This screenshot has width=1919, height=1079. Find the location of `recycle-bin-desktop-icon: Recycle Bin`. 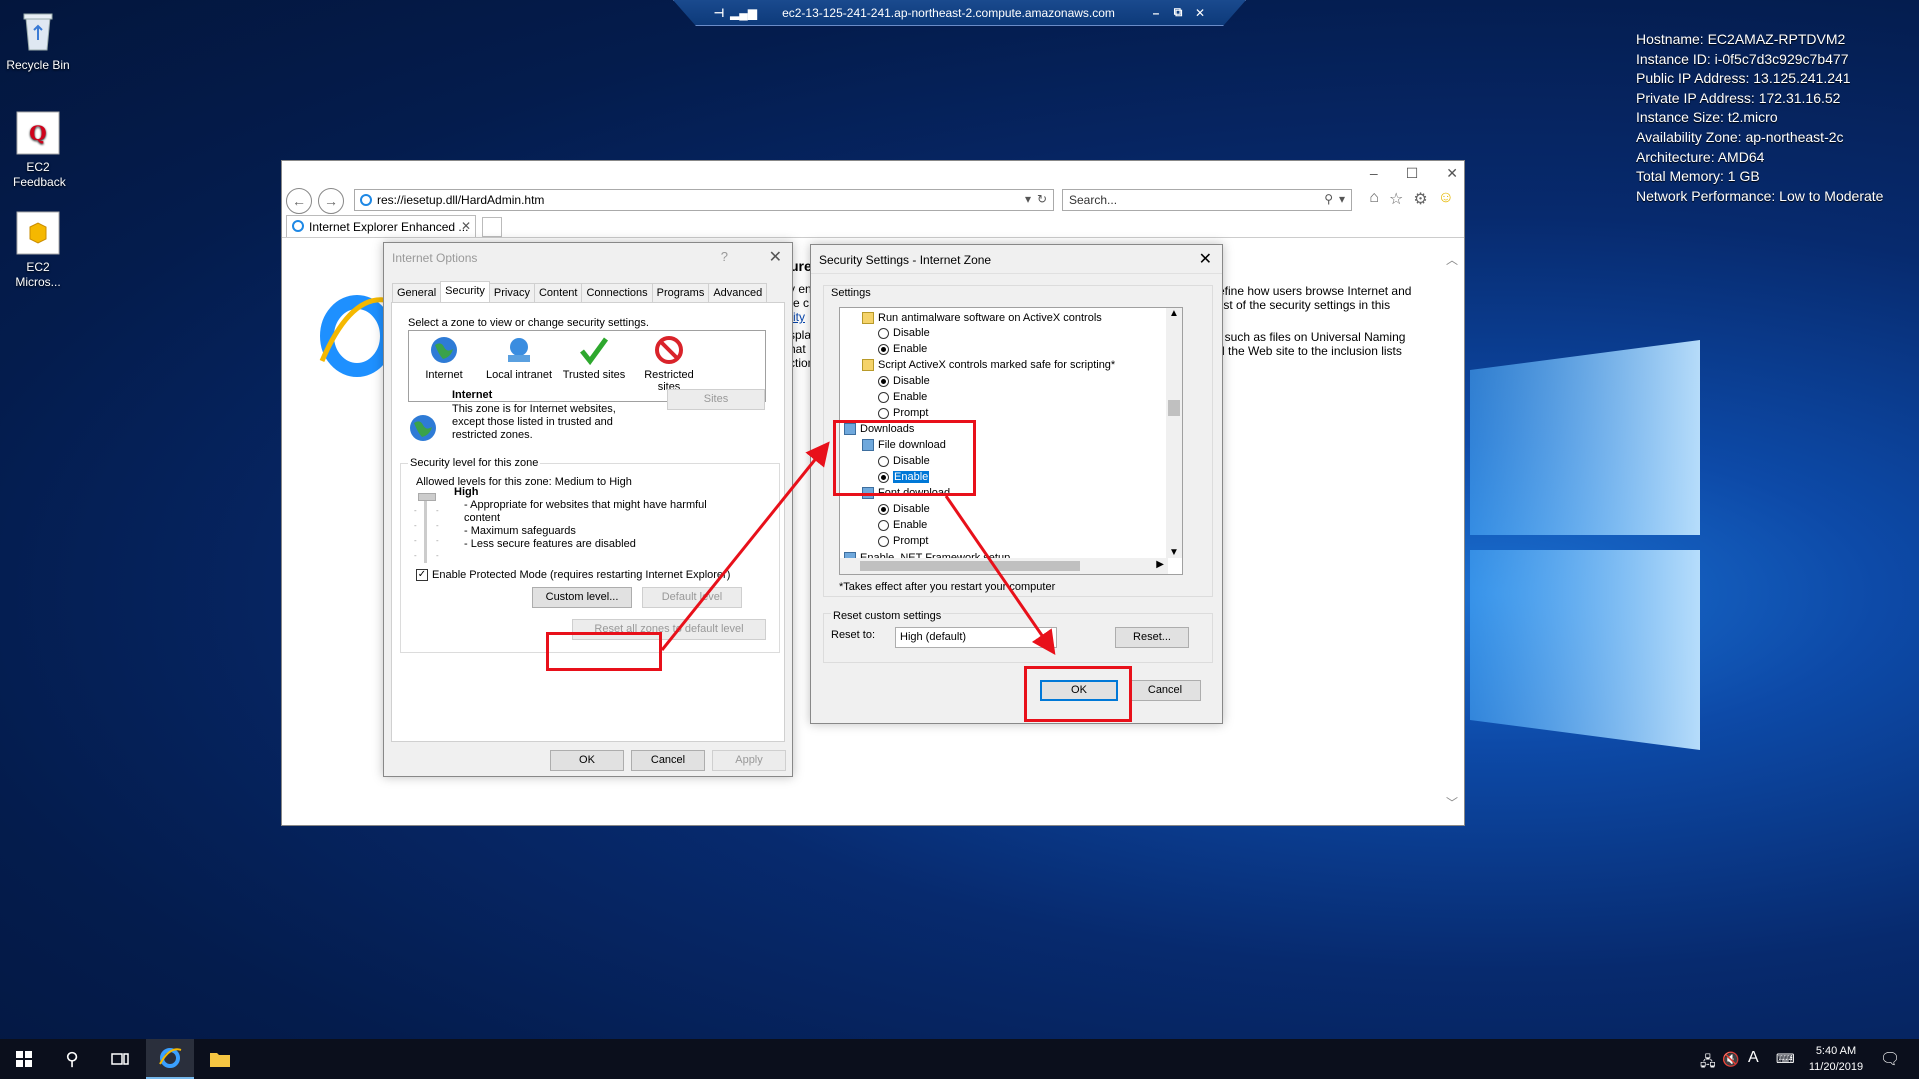

recycle-bin-desktop-icon: Recycle Bin is located at coordinates (38, 40).